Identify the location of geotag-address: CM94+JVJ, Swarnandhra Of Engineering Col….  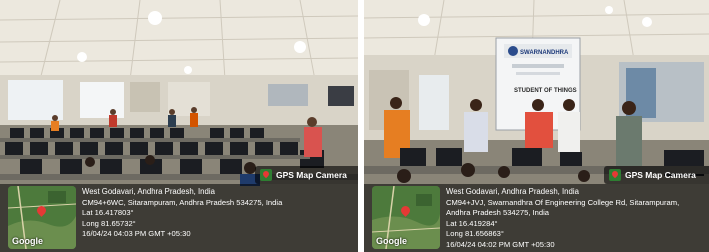
(563, 207).